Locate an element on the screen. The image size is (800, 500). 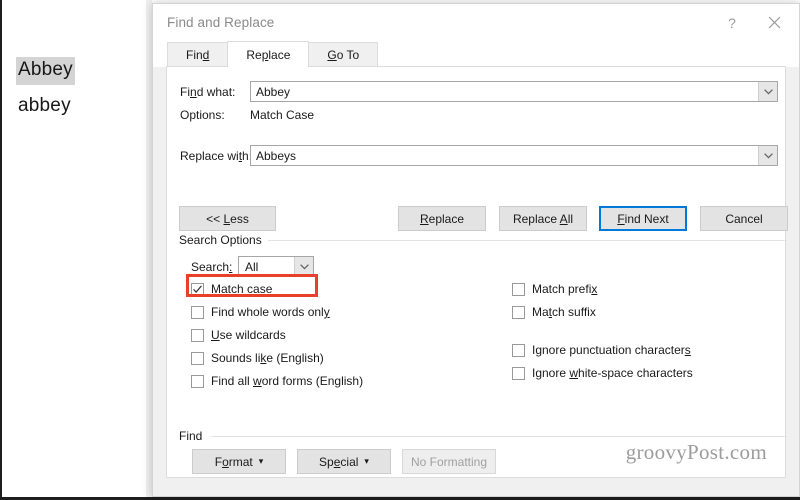
find-whole-words-only-checkbox: Find whole words only is located at coordinates (260, 312).